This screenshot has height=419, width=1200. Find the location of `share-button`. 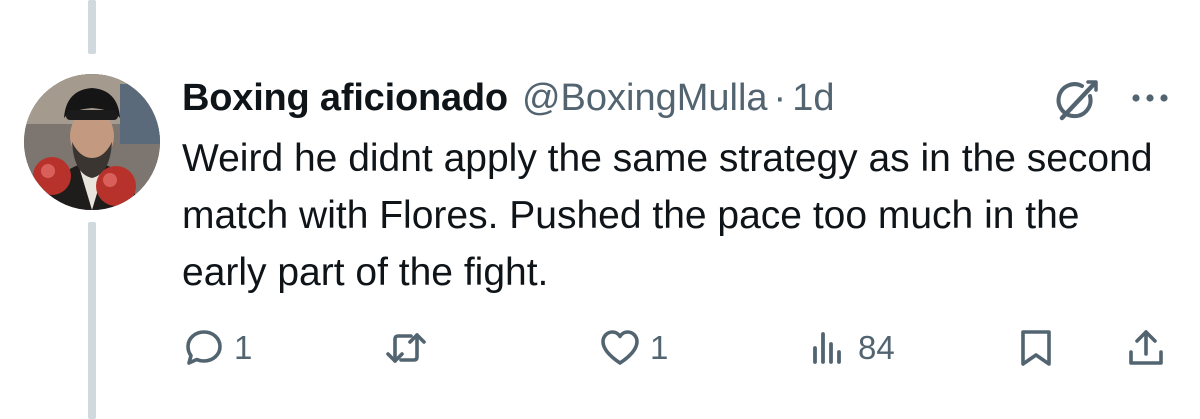

share-button is located at coordinates (1146, 348).